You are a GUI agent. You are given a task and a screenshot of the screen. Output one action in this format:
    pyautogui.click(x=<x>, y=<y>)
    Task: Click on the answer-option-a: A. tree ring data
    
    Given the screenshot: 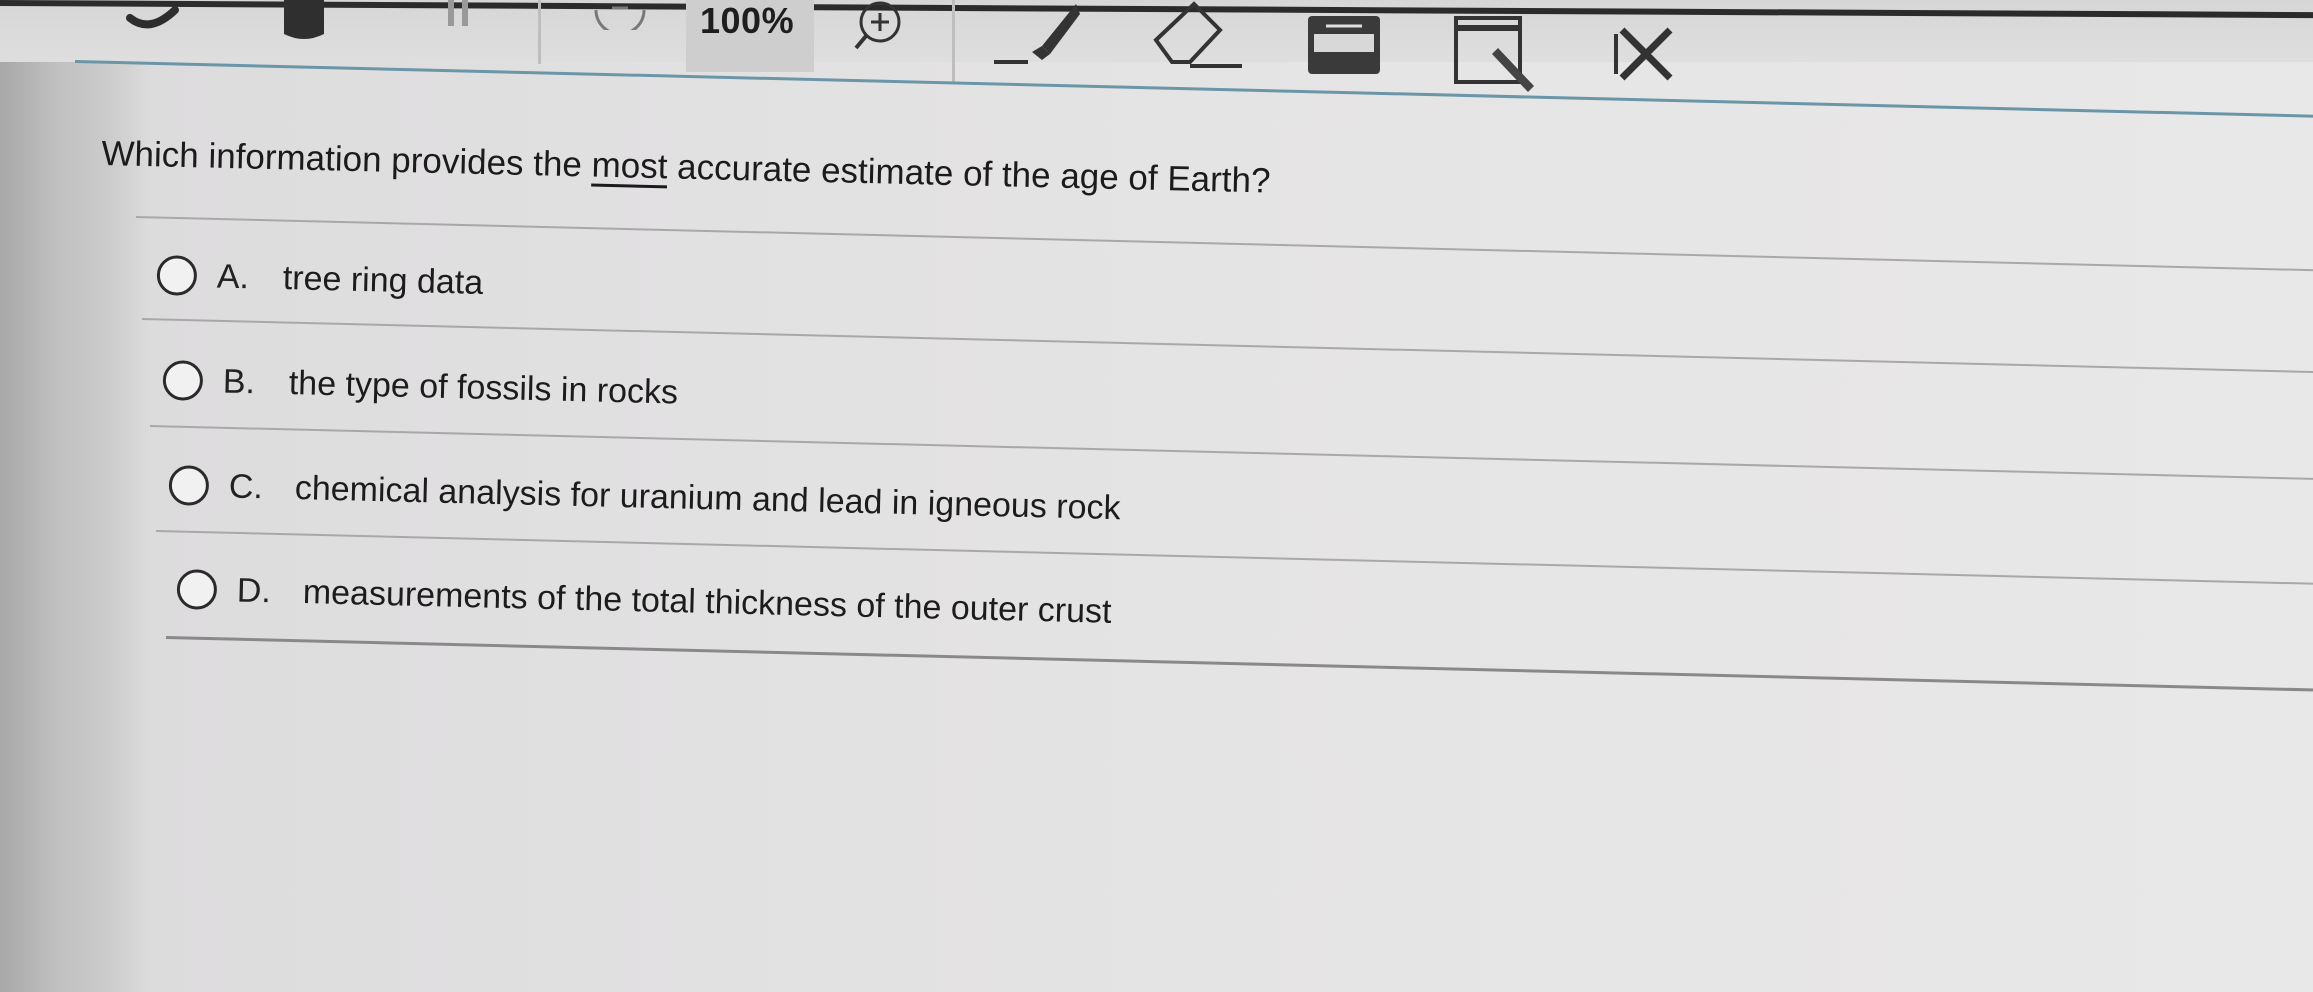 What is the action you would take?
    pyautogui.click(x=320, y=279)
    